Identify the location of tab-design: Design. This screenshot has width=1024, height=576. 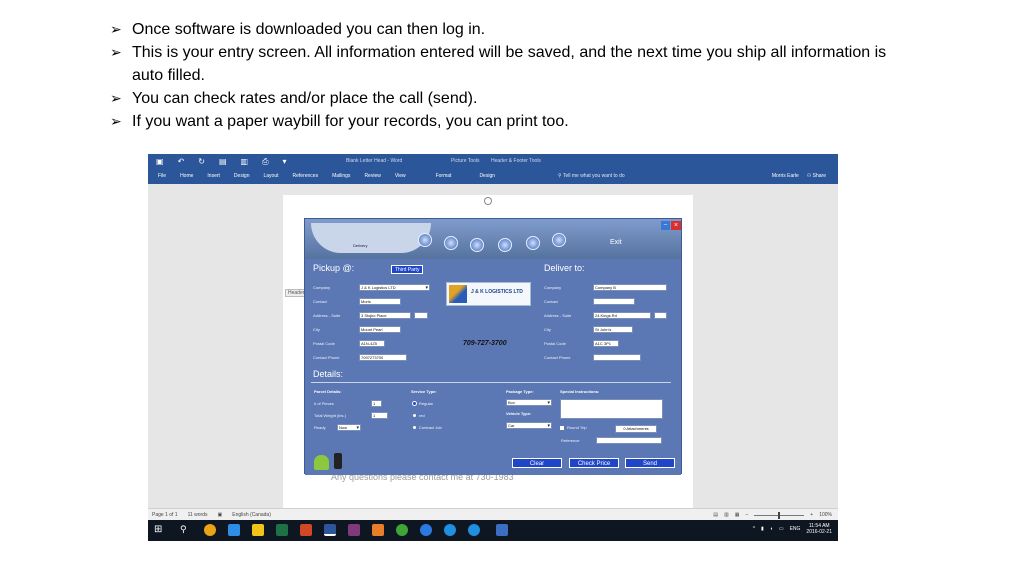
(242, 176).